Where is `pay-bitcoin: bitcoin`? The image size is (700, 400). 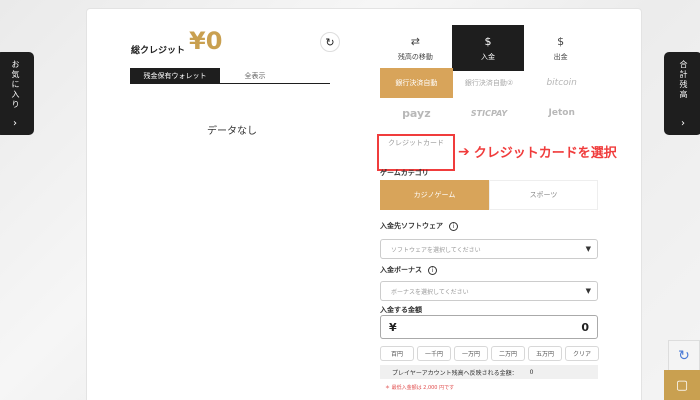
pay-bitcoin: bitcoin is located at coordinates (561, 83).